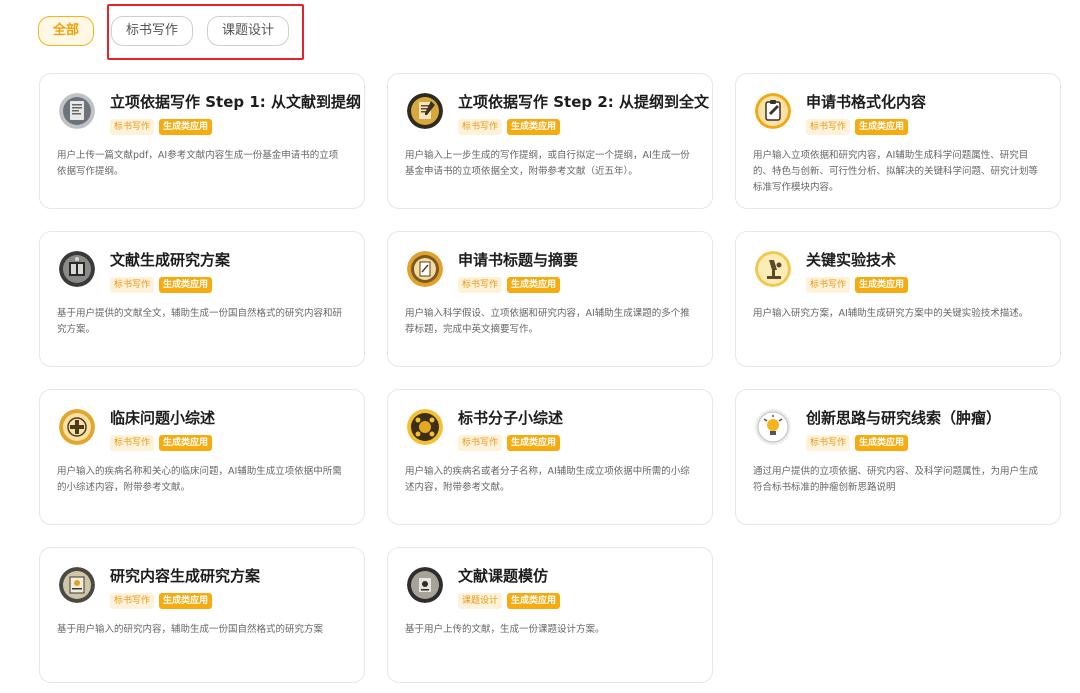  I want to click on card-description: 基于用户上传的文献，生成一份课题设计方案。, so click(505, 629).